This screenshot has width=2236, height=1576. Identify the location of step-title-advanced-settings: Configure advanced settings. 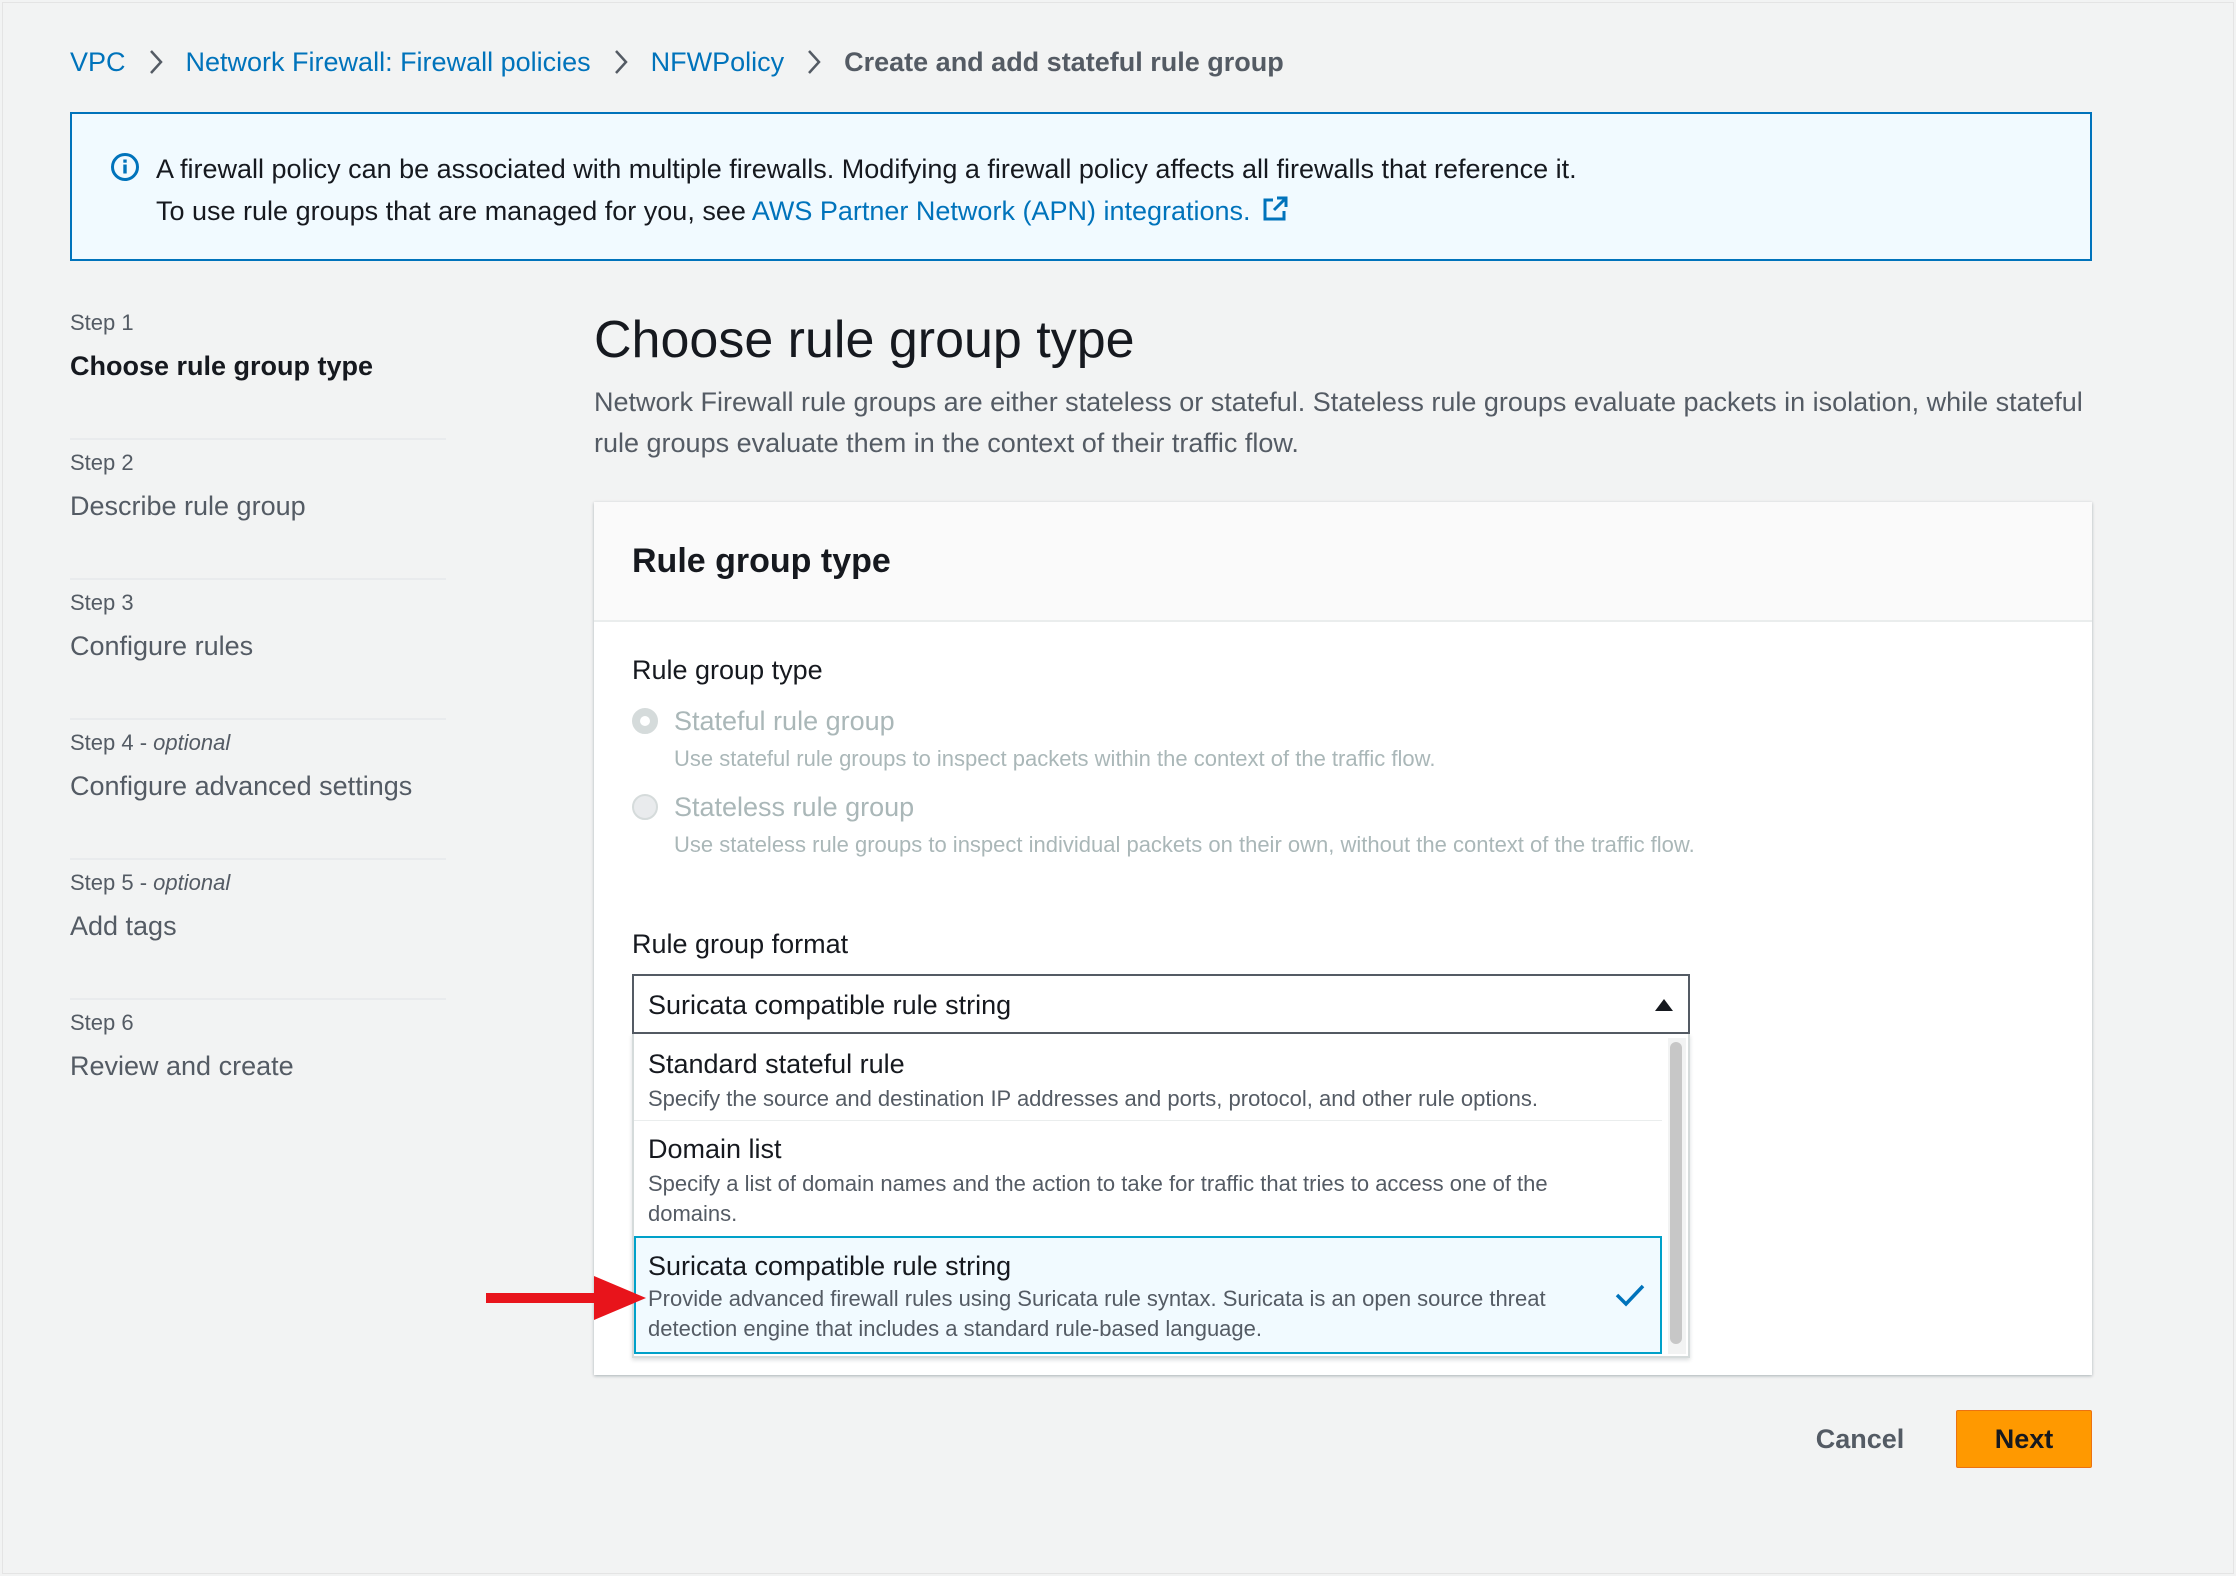
(258, 786).